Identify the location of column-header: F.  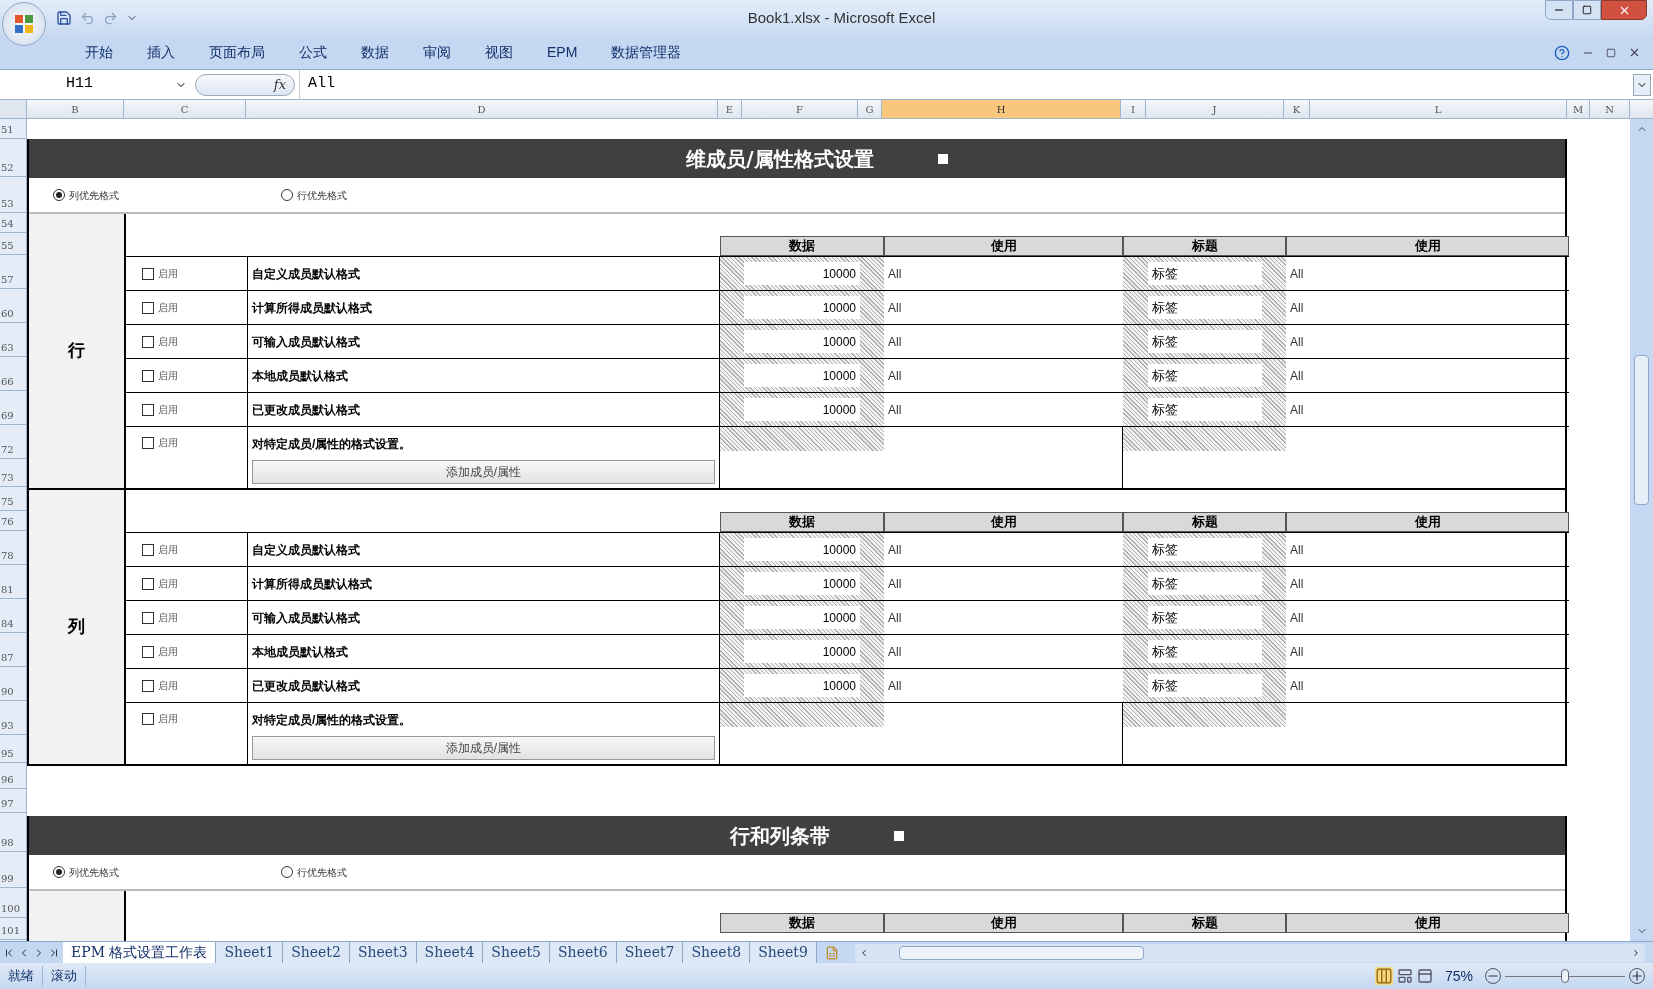
(800, 109).